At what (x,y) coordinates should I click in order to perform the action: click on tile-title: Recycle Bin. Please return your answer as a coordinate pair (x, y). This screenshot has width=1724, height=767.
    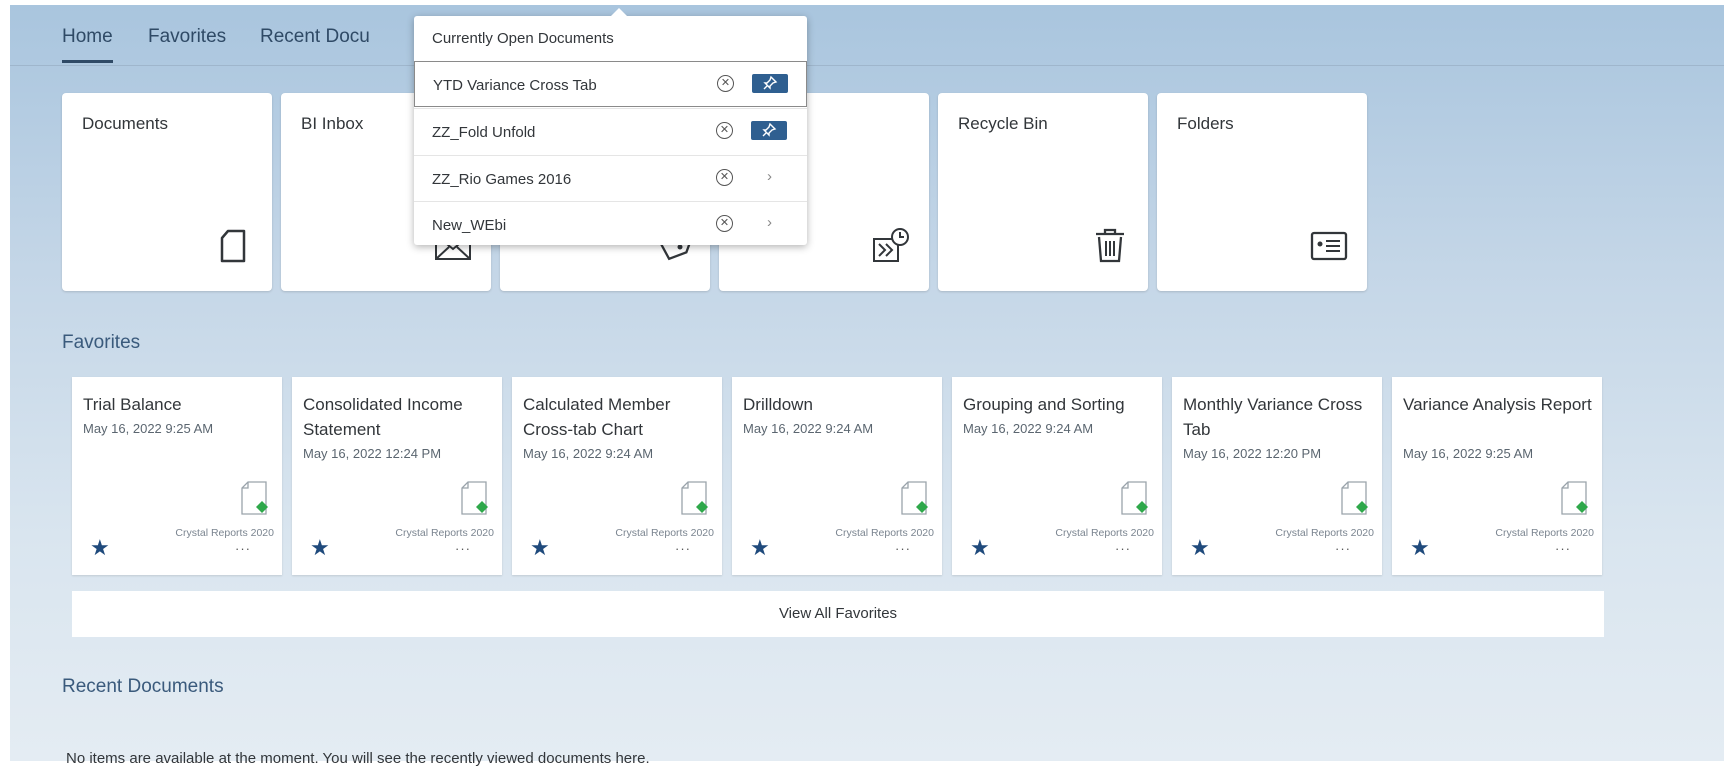
    Looking at the image, I should click on (1003, 123).